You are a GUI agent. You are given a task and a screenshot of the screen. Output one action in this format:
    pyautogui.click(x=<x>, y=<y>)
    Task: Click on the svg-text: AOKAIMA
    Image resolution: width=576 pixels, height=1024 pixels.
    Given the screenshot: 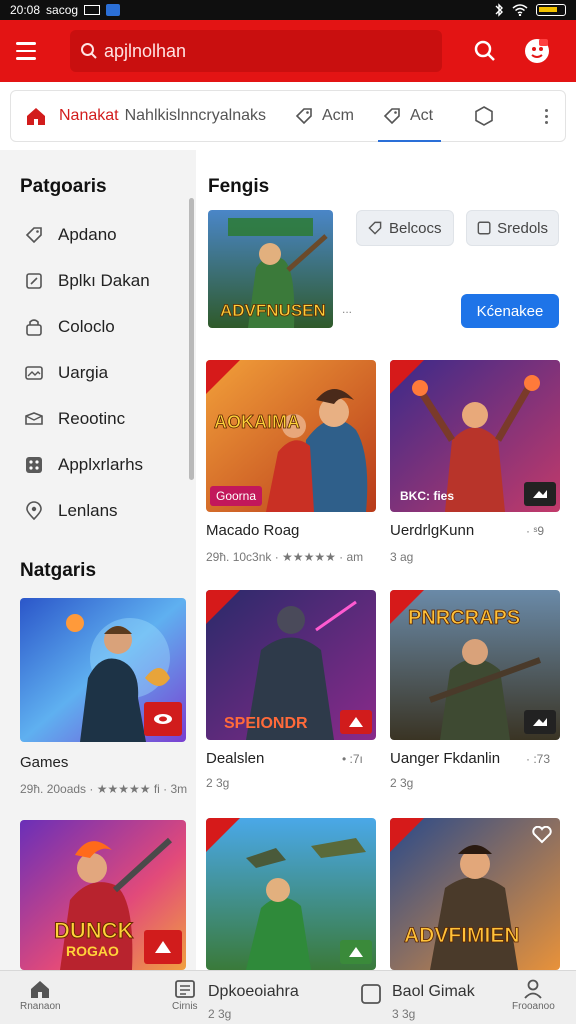 What is the action you would take?
    pyautogui.click(x=257, y=422)
    